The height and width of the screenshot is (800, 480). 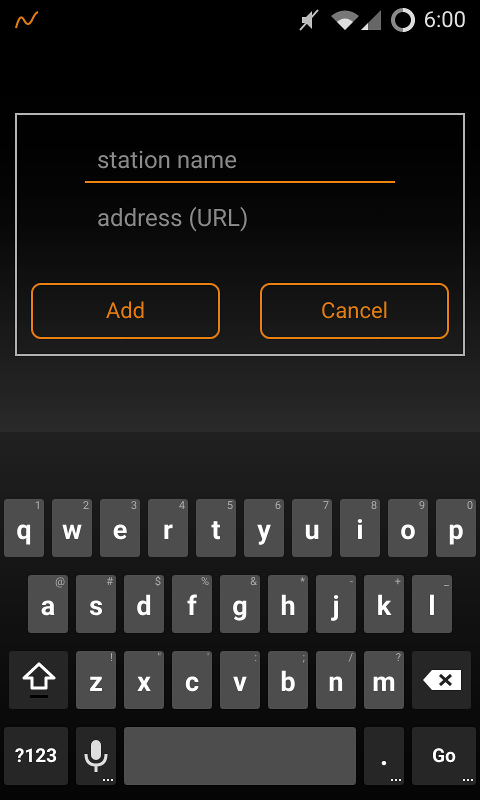 I want to click on keyboard-key: r 4, so click(x=168, y=528).